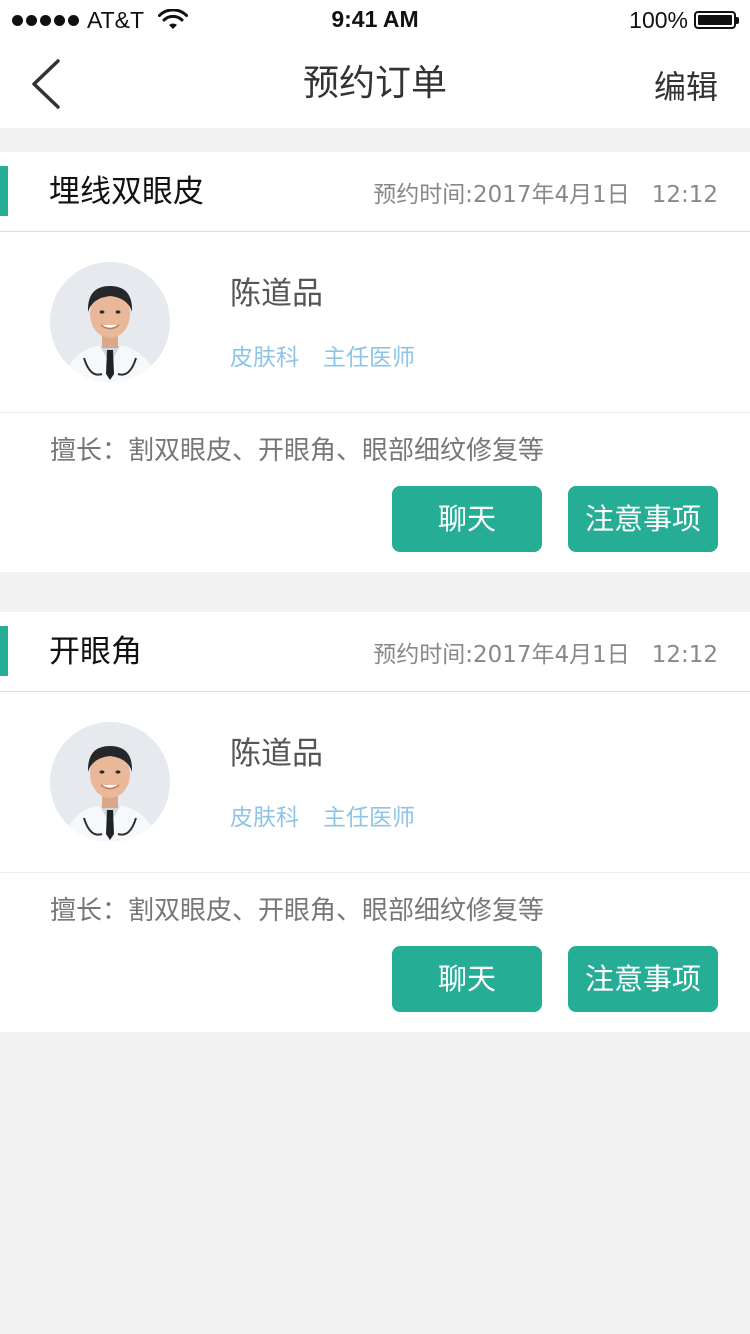 Image resolution: width=750 pixels, height=1334 pixels. I want to click on navigation-bar: 预约订单 编辑, so click(375, 84).